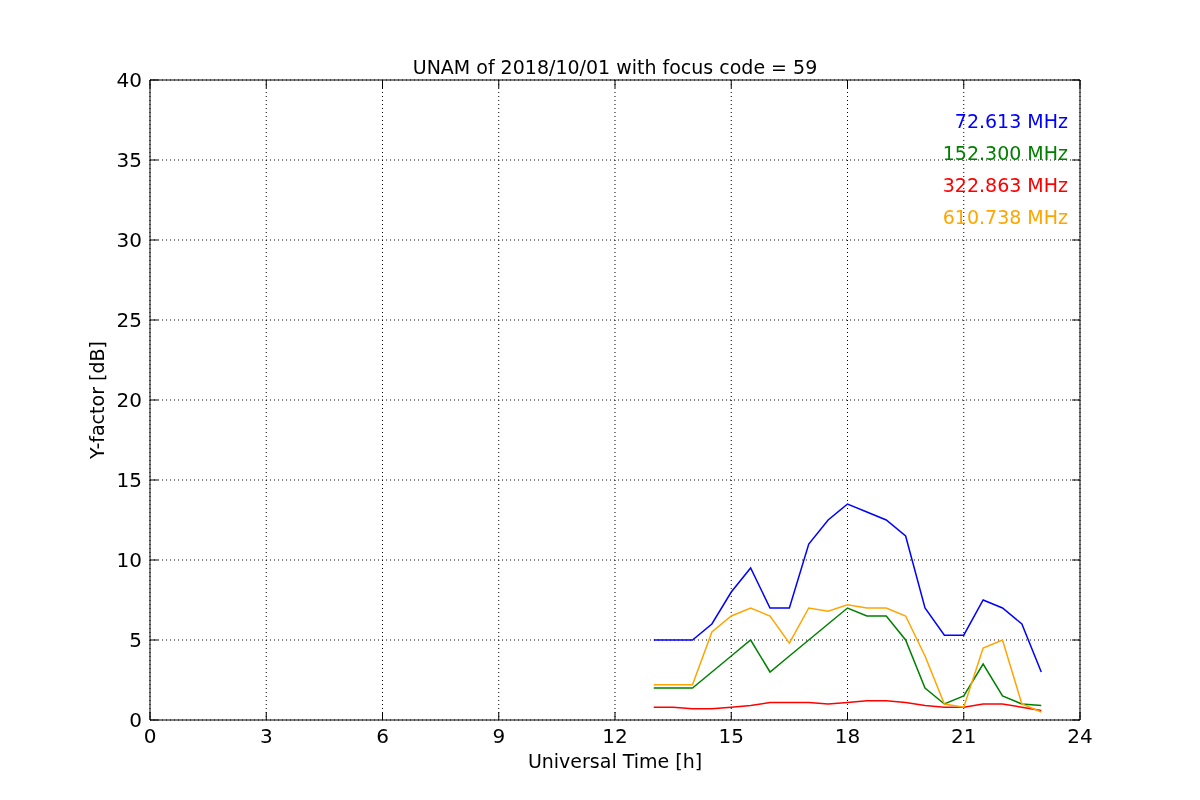 The width and height of the screenshot is (1200, 800). I want to click on chart-title: UNAM of 2018/10/01 with focus code = 59, so click(615, 67).